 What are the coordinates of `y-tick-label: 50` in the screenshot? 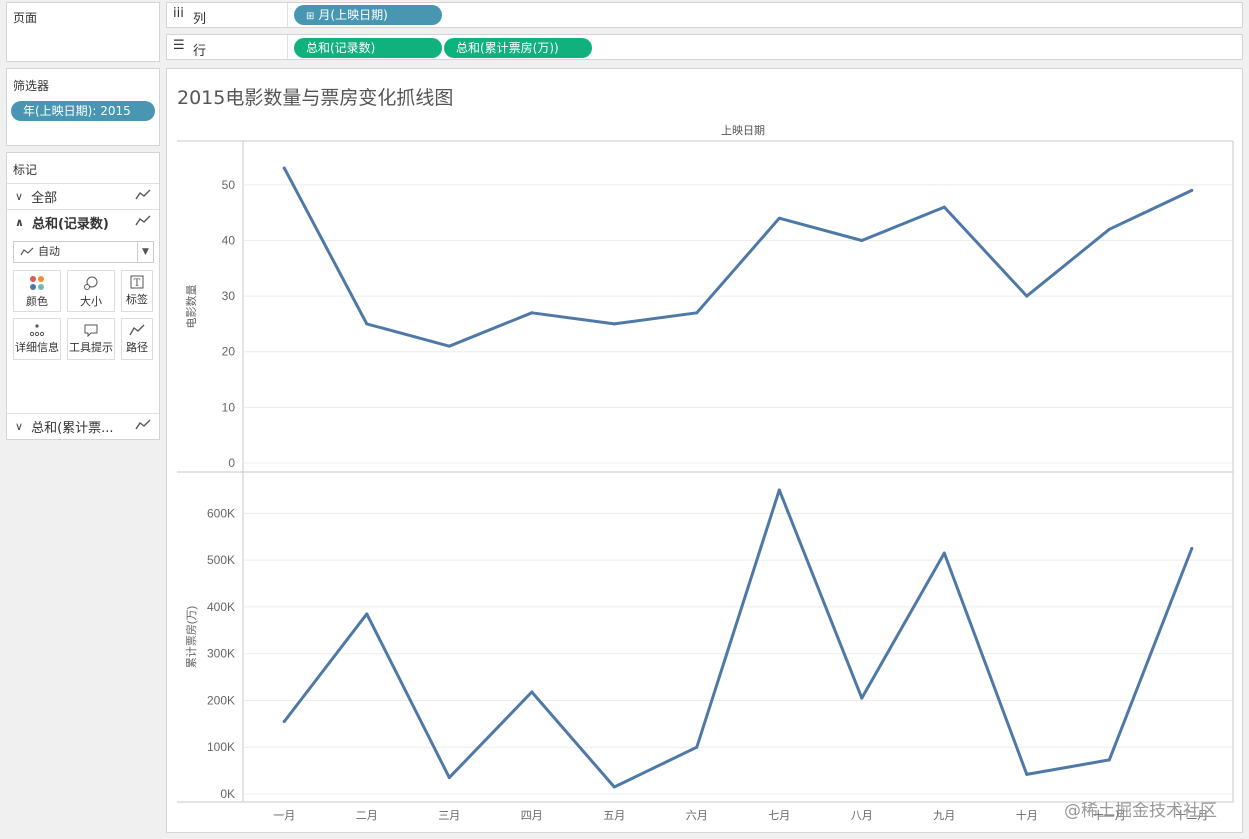 It's located at (229, 185).